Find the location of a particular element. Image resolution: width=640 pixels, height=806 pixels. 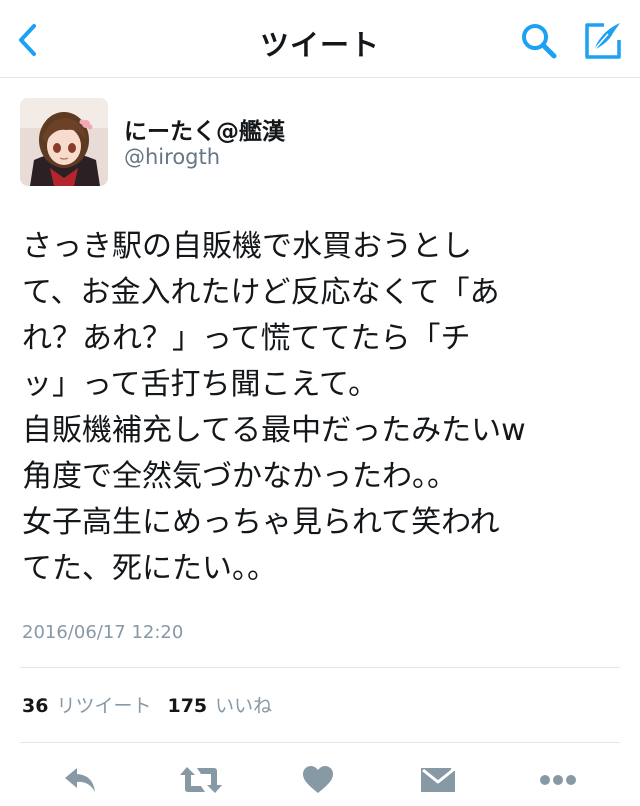

tweet-text-line: てた、死にたい。。 is located at coordinates (149, 568).